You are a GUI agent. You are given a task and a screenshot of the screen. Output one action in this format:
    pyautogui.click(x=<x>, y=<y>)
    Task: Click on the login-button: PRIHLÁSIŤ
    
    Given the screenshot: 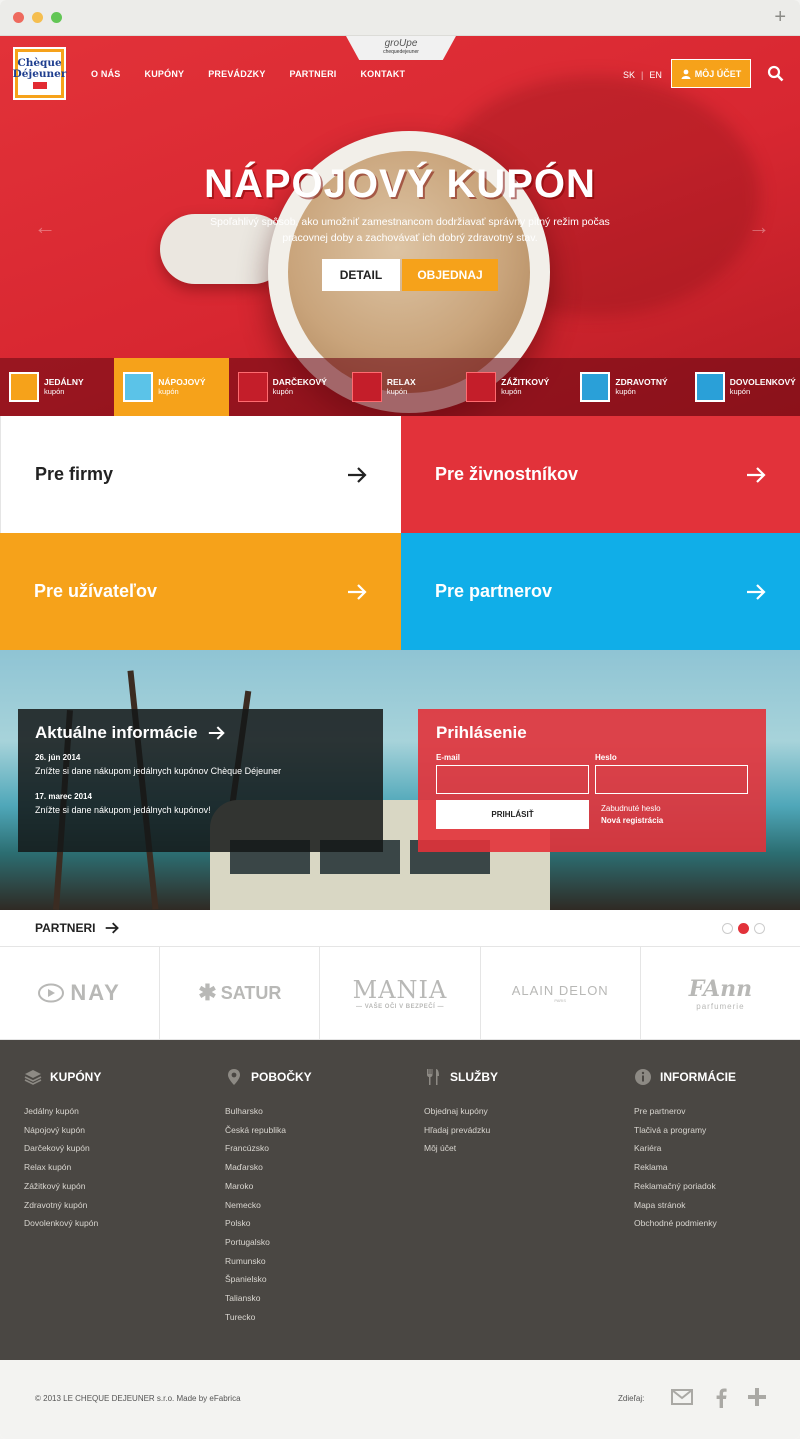 What is the action you would take?
    pyautogui.click(x=512, y=814)
    